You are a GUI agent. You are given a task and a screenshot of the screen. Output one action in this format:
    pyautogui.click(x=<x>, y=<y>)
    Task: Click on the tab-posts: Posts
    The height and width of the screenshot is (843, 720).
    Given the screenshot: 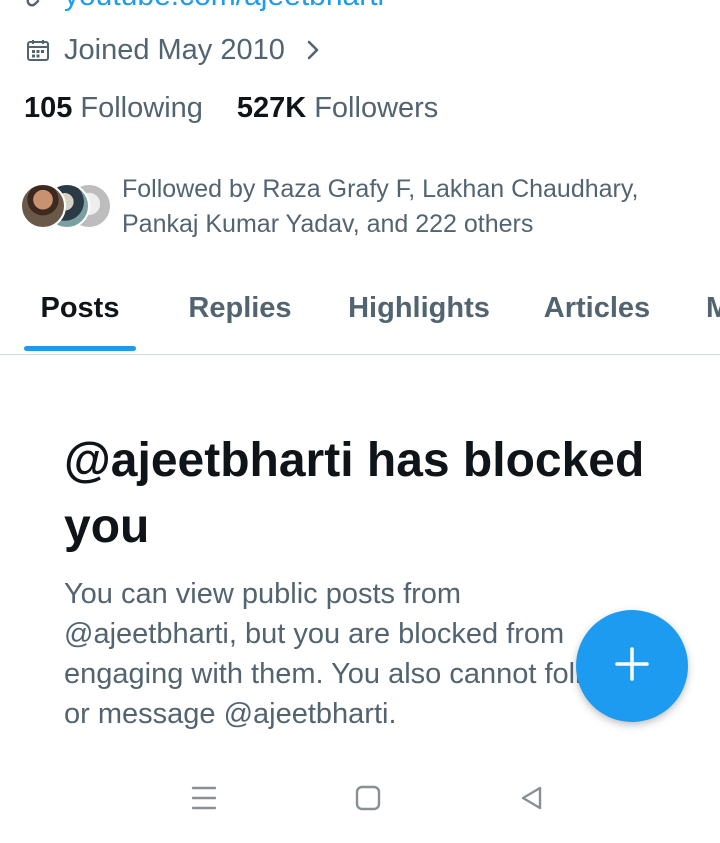 What is the action you would take?
    pyautogui.click(x=80, y=308)
    